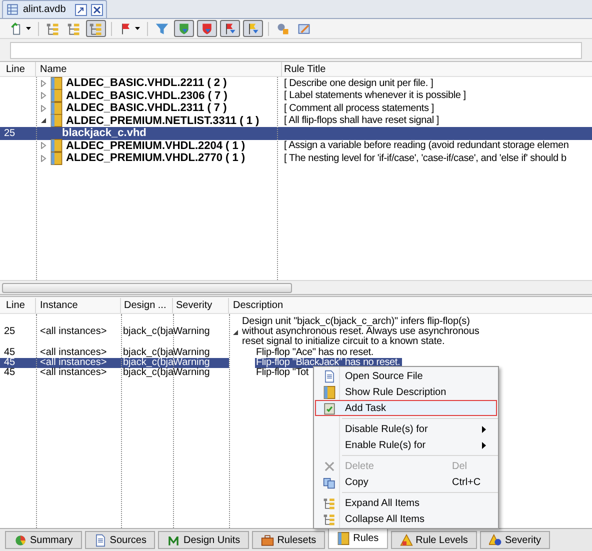  What do you see at coordinates (358, 83) in the screenshot?
I see `rule-title: [ Describe one design unit per file. ]` at bounding box center [358, 83].